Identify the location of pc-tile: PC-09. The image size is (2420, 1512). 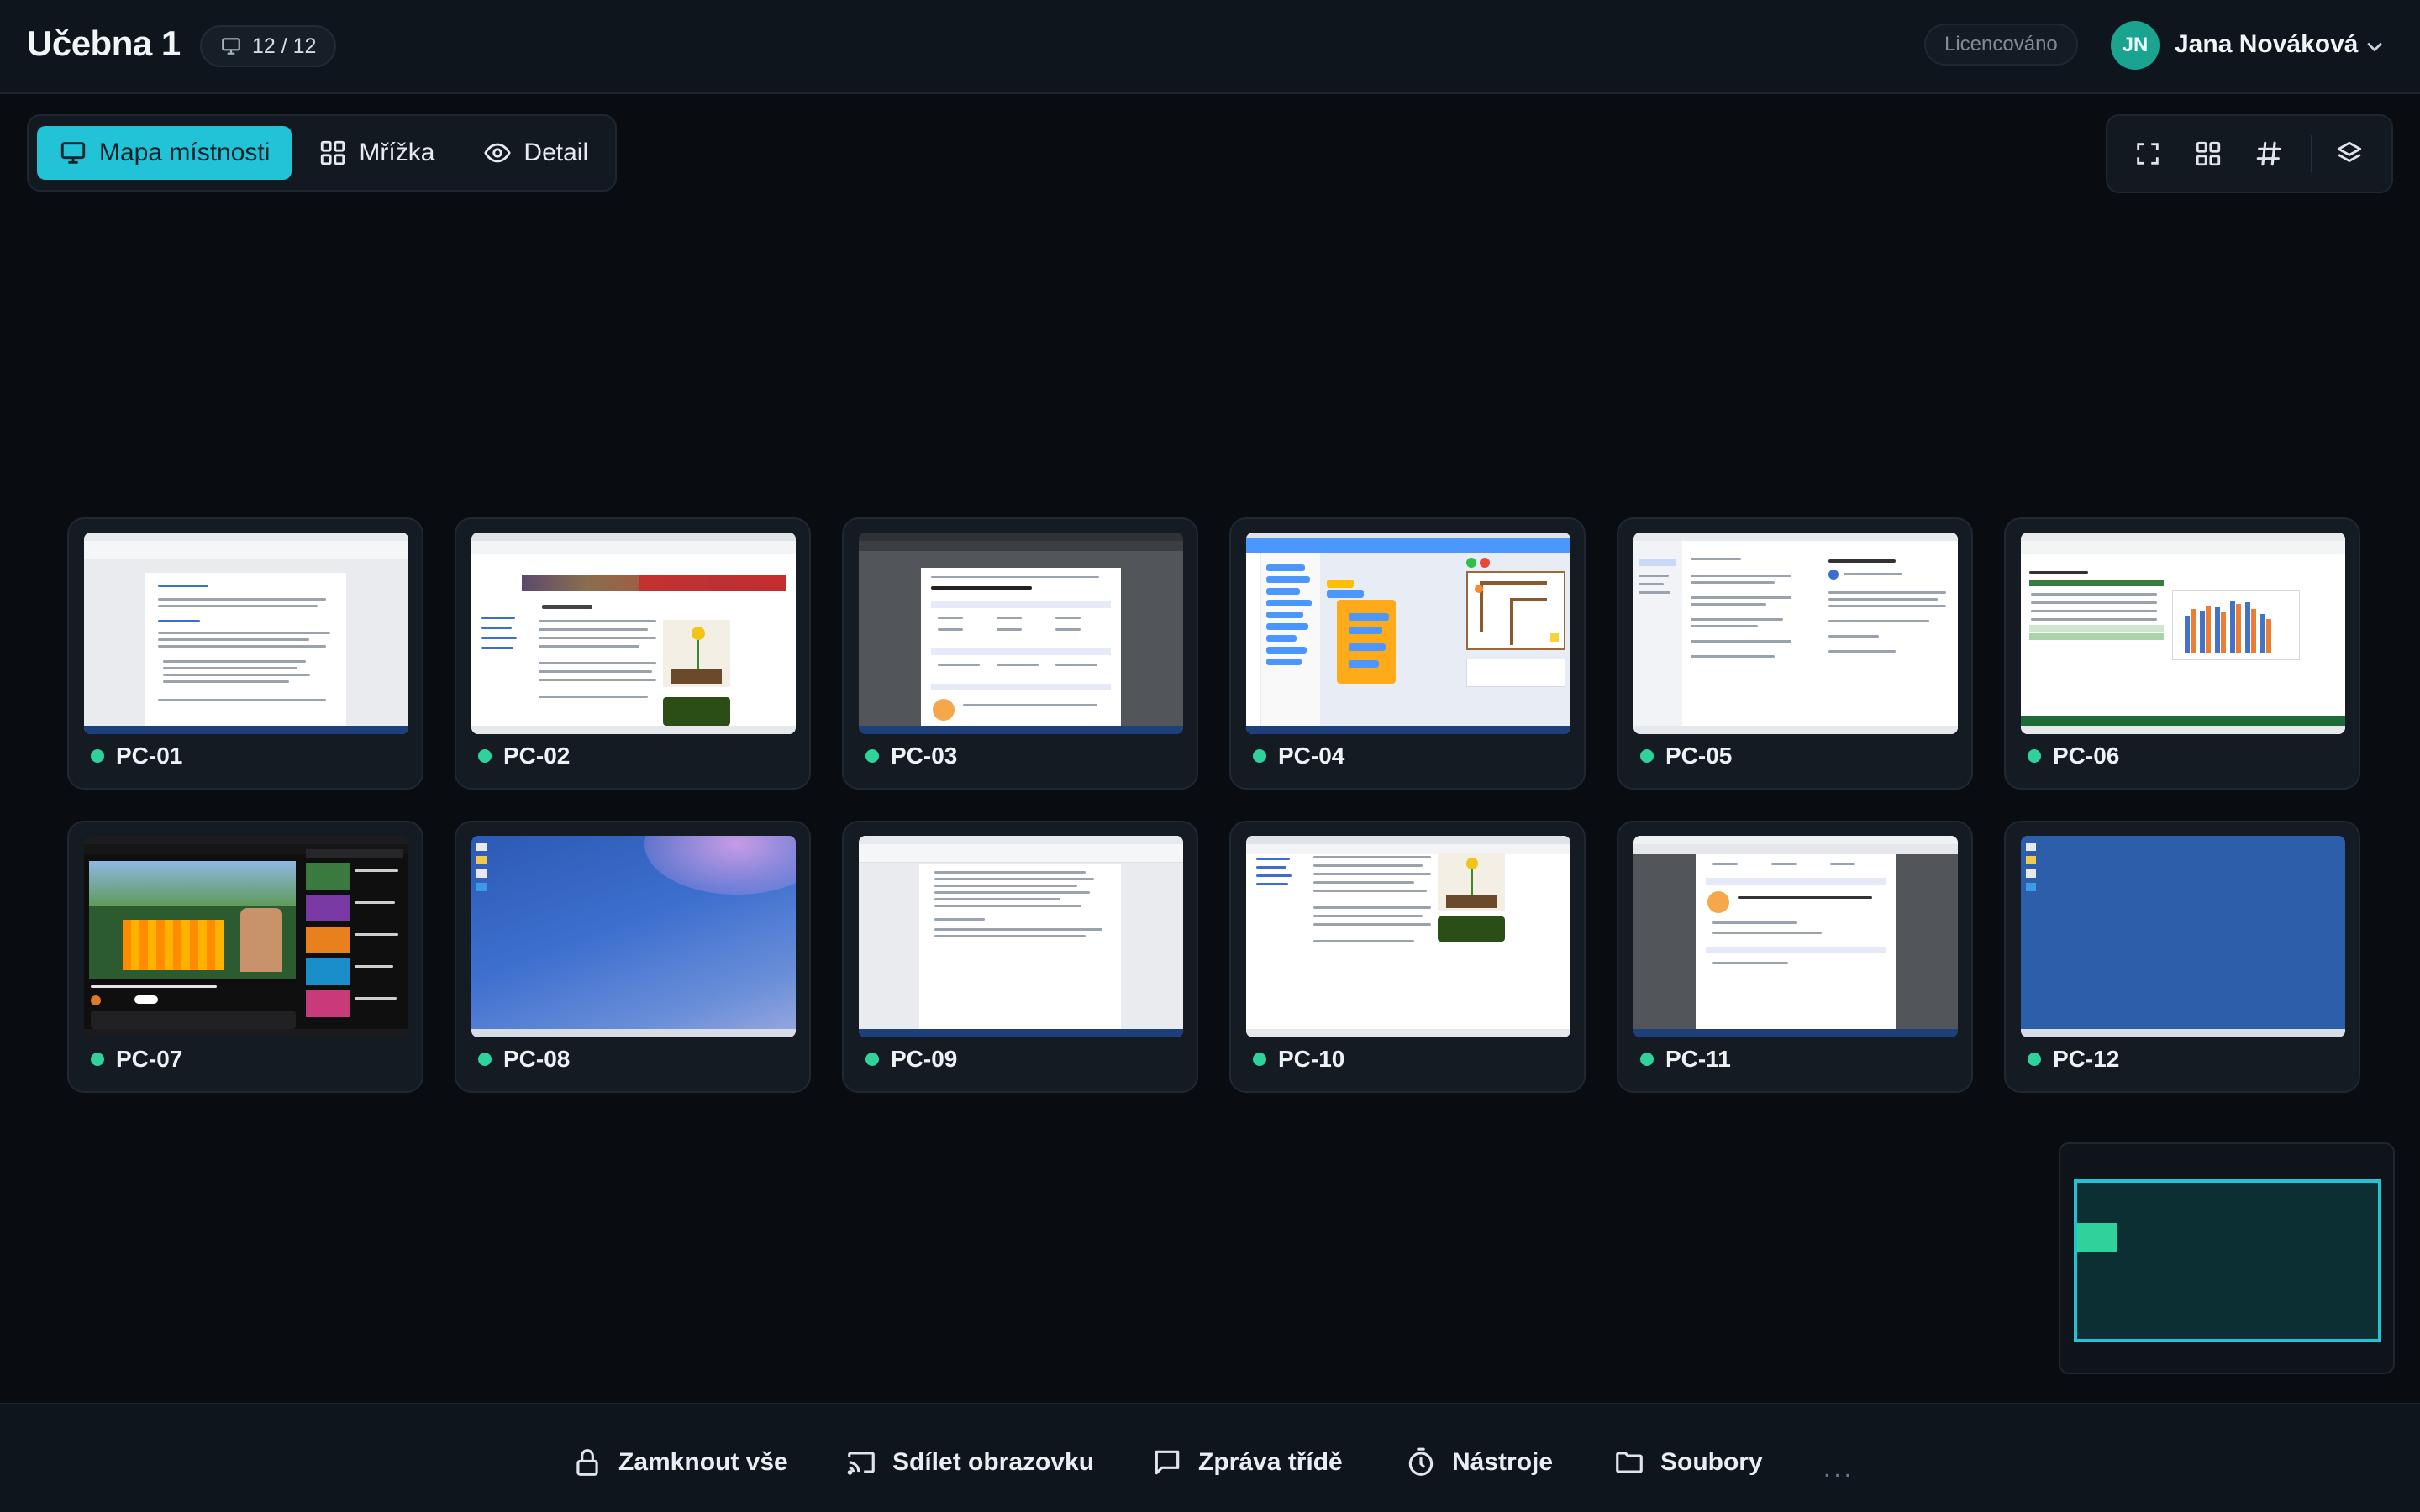
(1020, 957).